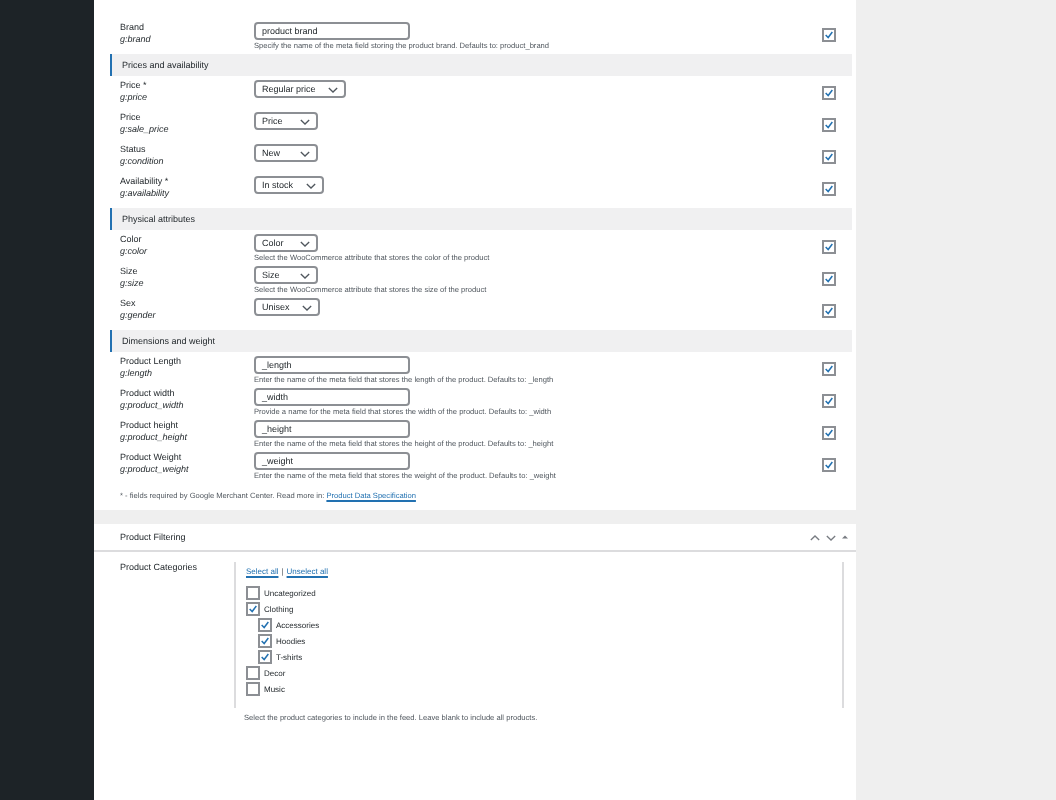 The image size is (1056, 800). I want to click on chevron-up-icon, so click(815, 537).